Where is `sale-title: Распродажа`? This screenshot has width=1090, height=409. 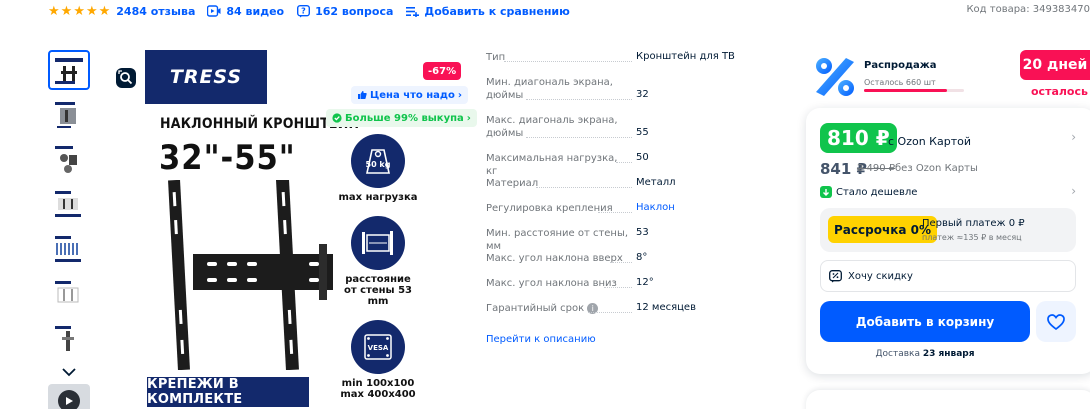
sale-title: Распродажа is located at coordinates (900, 65).